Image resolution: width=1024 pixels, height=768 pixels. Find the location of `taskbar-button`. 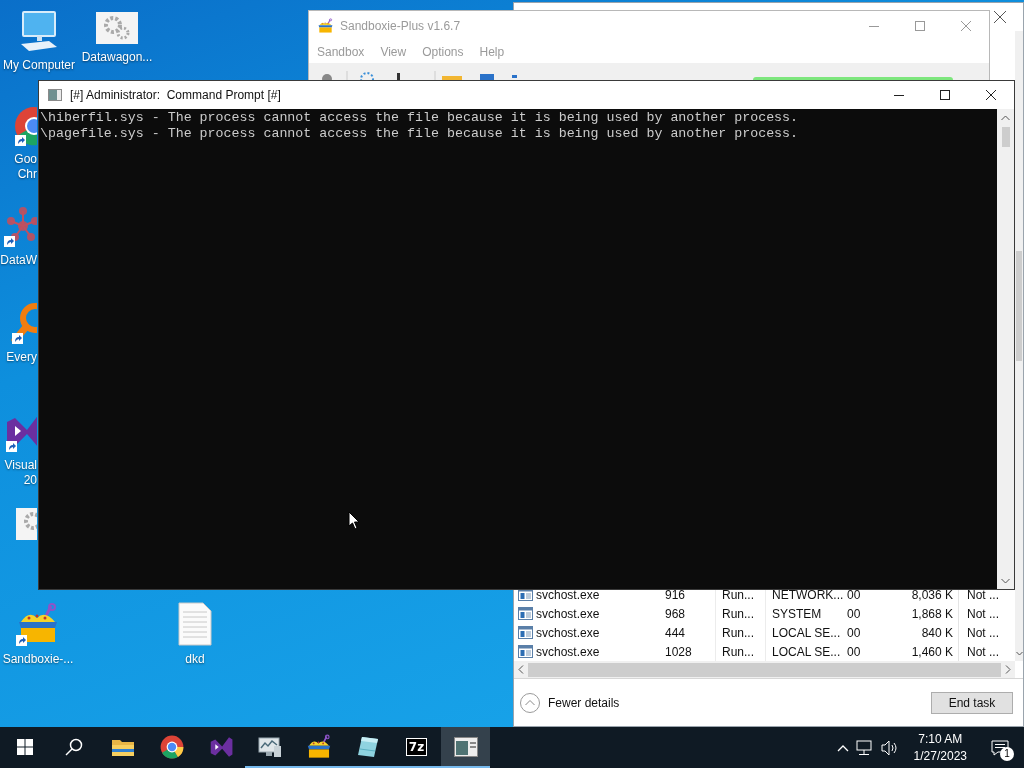

taskbar-button is located at coordinates (465, 747).